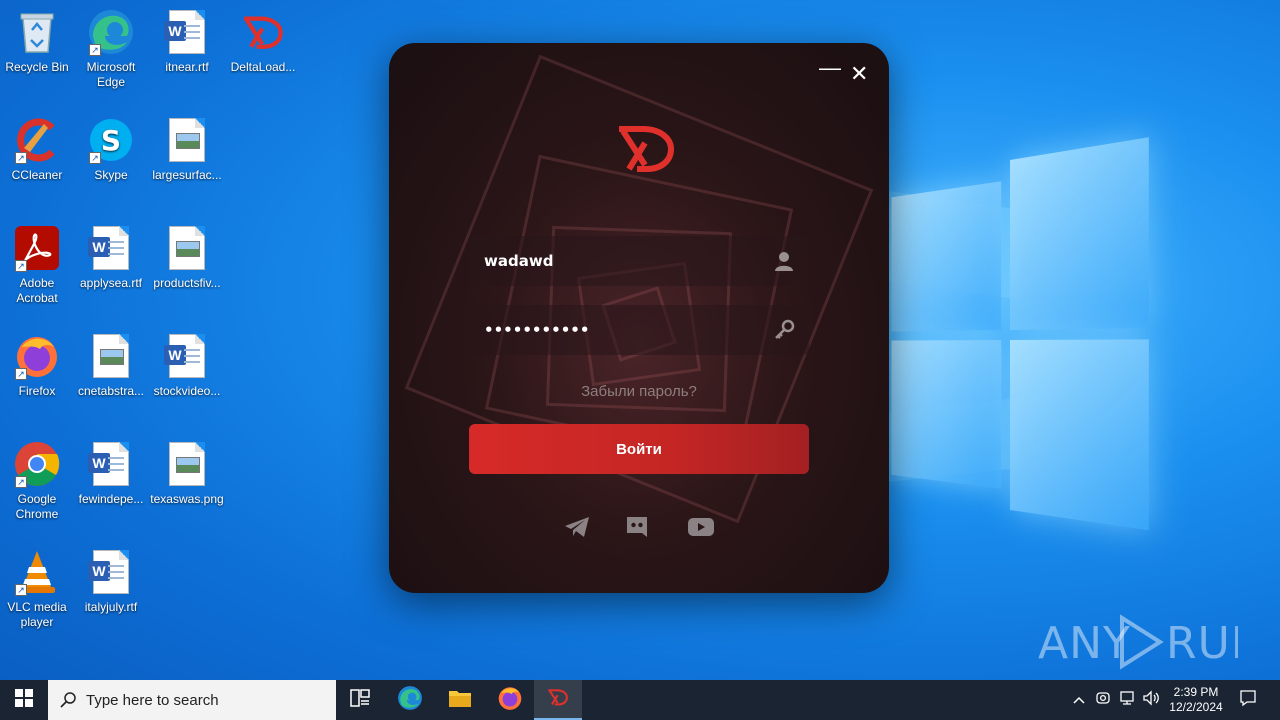 Image resolution: width=1280 pixels, height=720 pixels. What do you see at coordinates (784, 261) in the screenshot?
I see `user-icon` at bounding box center [784, 261].